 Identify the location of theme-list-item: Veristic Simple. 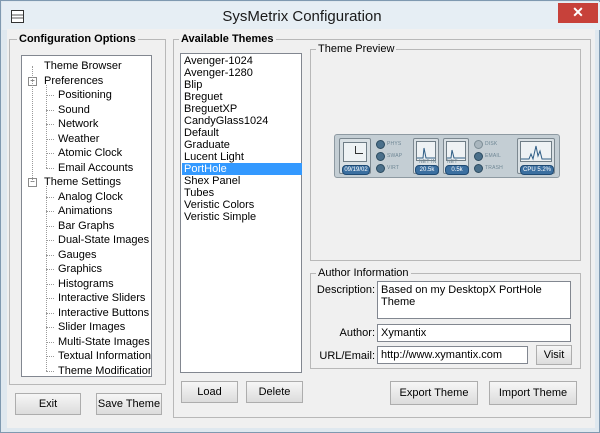
(242, 217).